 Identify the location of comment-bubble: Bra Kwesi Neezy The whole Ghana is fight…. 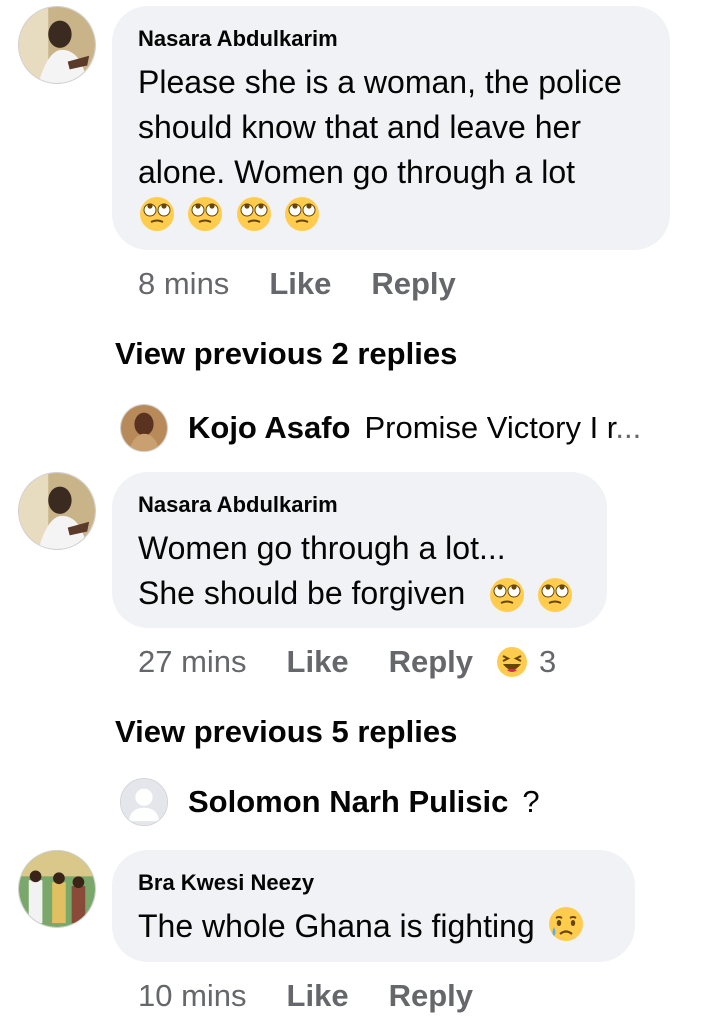
(373, 906).